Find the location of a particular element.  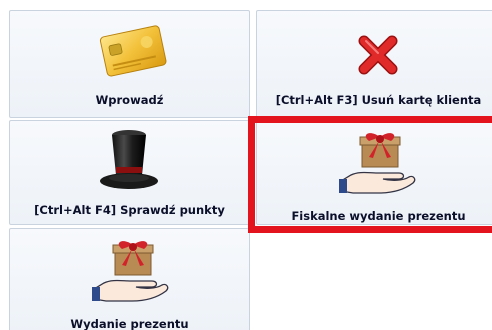

enter-label: Wprowadź is located at coordinates (129, 100).